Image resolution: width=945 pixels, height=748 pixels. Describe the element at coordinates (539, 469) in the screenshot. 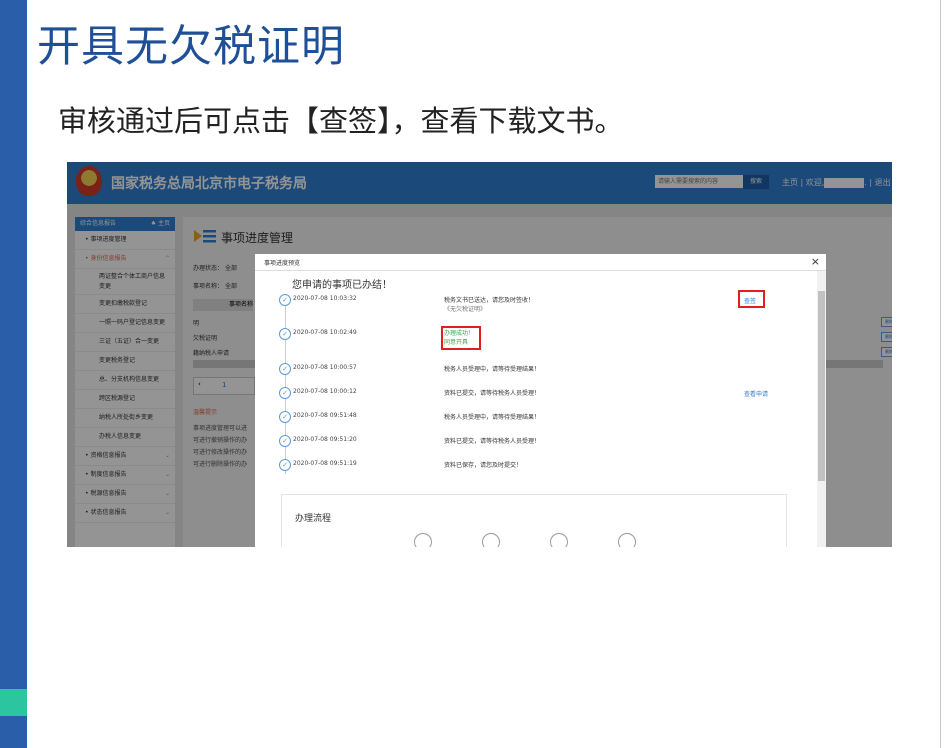

I see `timeline-row: ✓ 2020-07-08 09:51:19 资料已保存，请您及时提交！` at that location.